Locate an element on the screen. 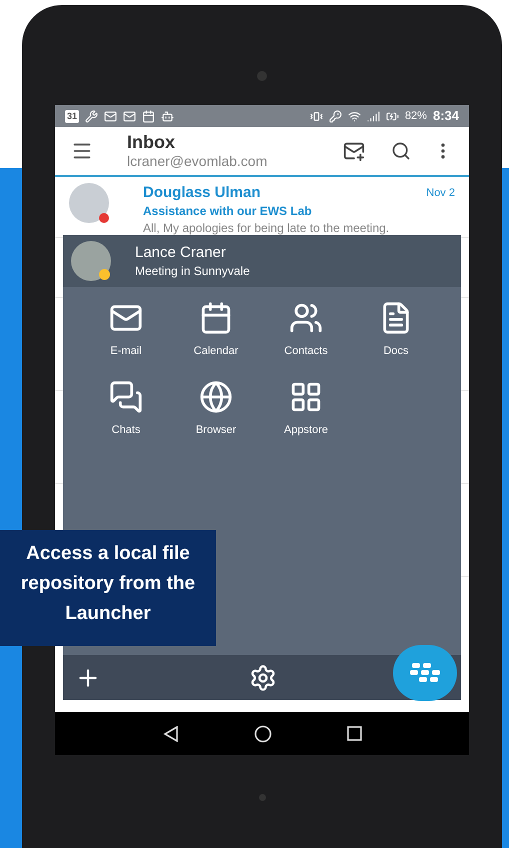  battery-level: 82% is located at coordinates (415, 116).